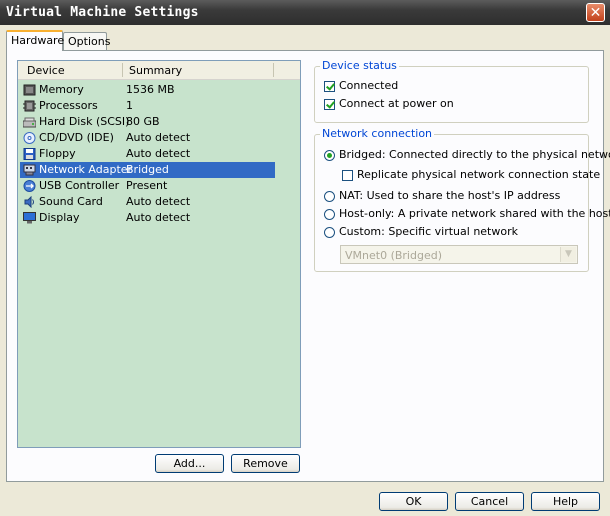  I want to click on list-item: Floppy Auto detect, so click(147, 154).